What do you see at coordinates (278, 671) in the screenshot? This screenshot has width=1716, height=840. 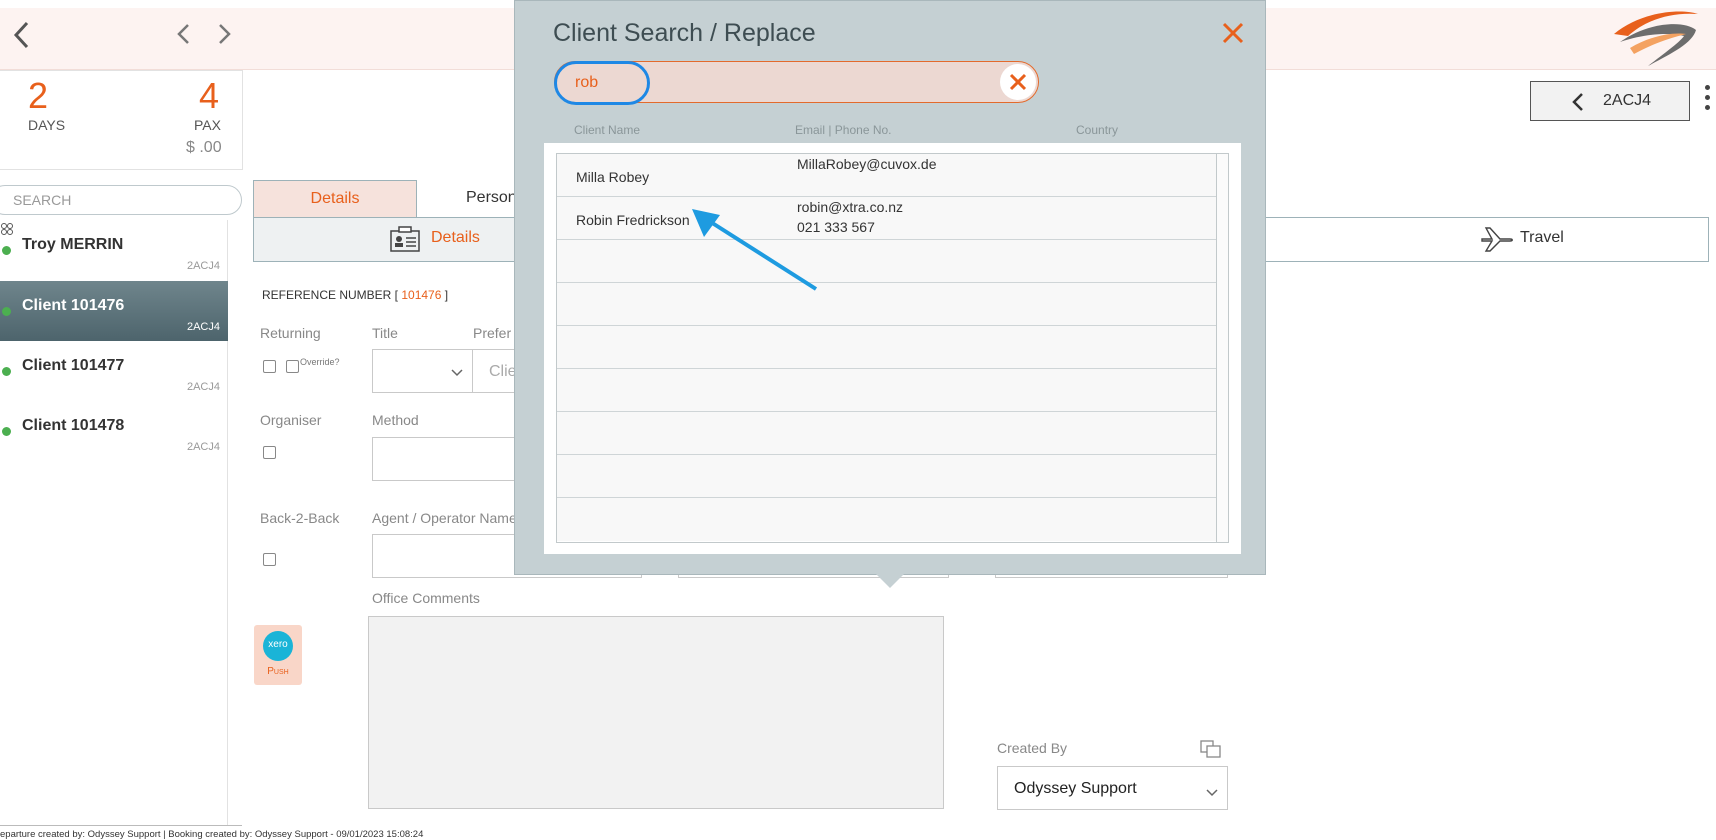 I see `xero-push-label: Push` at bounding box center [278, 671].